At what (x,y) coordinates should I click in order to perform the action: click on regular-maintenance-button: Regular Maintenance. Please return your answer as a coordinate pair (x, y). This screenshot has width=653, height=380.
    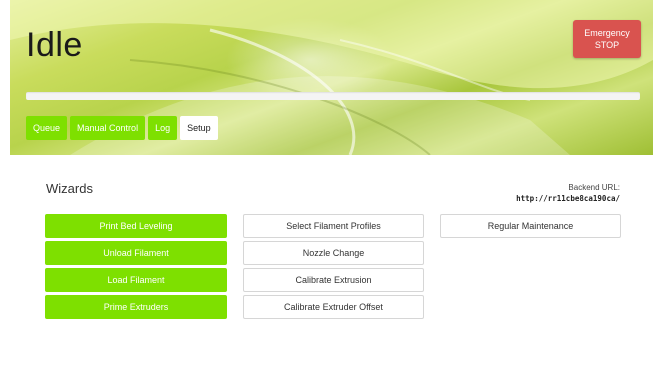
    Looking at the image, I should click on (530, 226).